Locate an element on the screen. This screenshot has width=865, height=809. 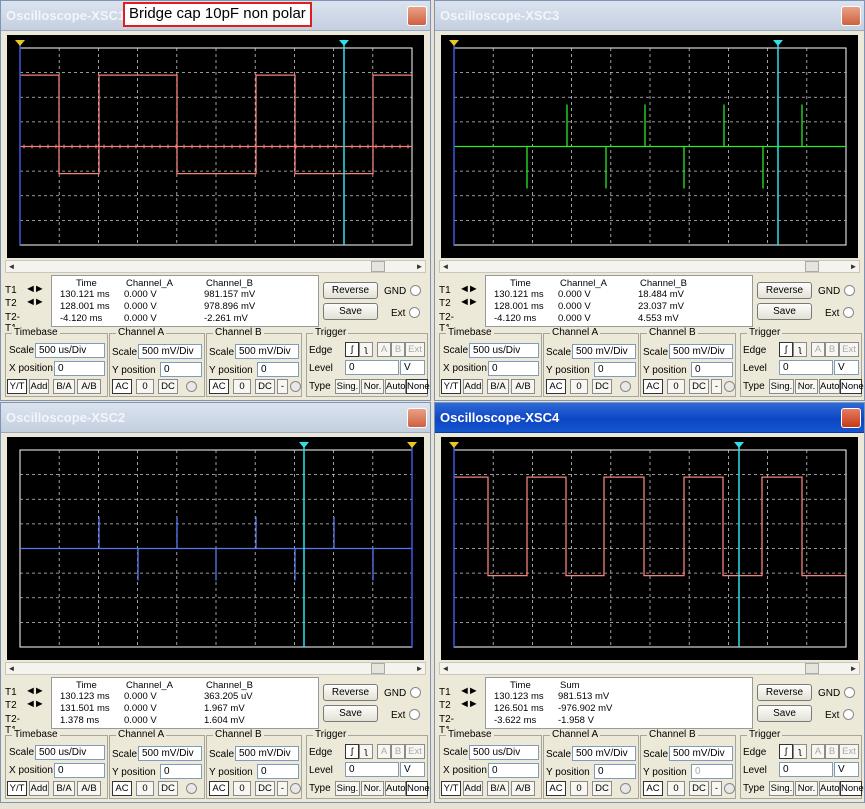
trigger-source-ext-button: Ext is located at coordinates (849, 349).